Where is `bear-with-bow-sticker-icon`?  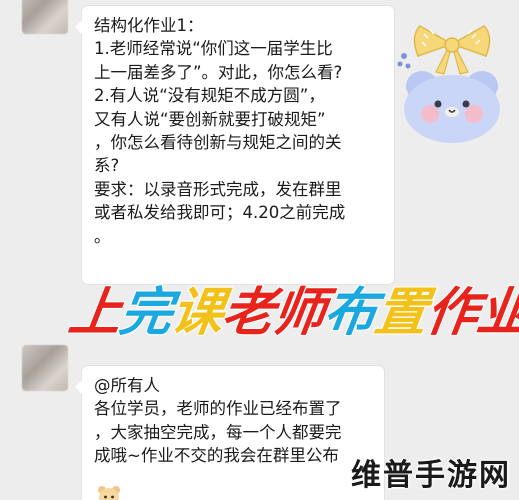 bear-with-bow-sticker-icon is located at coordinates (448, 84).